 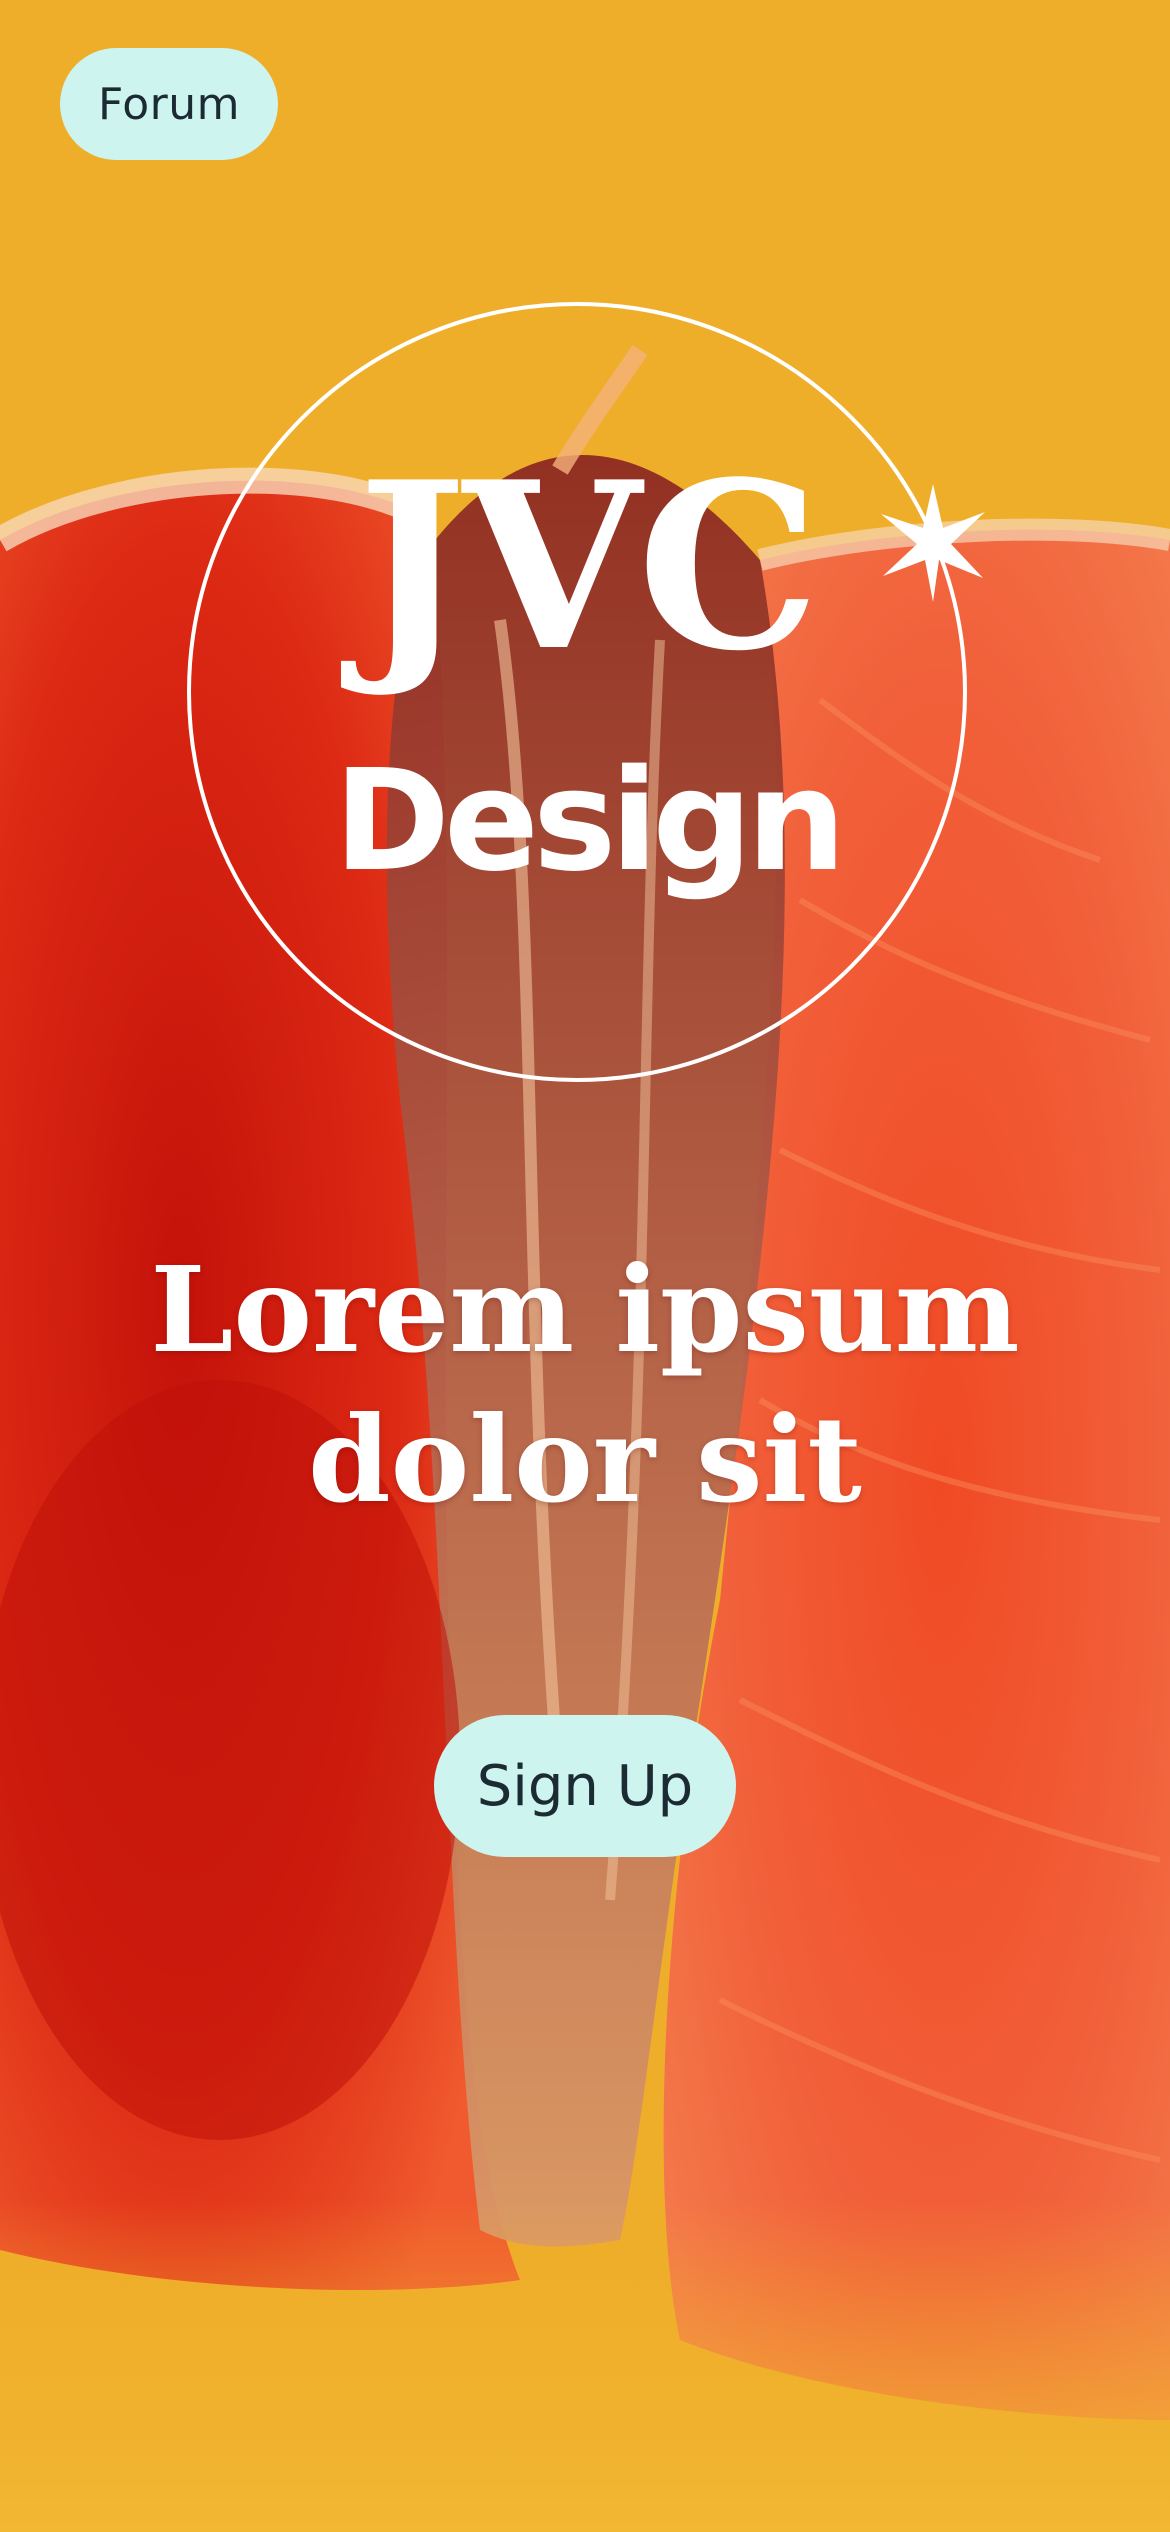 What do you see at coordinates (585, 1786) in the screenshot?
I see `sign-up-button: Sign Up` at bounding box center [585, 1786].